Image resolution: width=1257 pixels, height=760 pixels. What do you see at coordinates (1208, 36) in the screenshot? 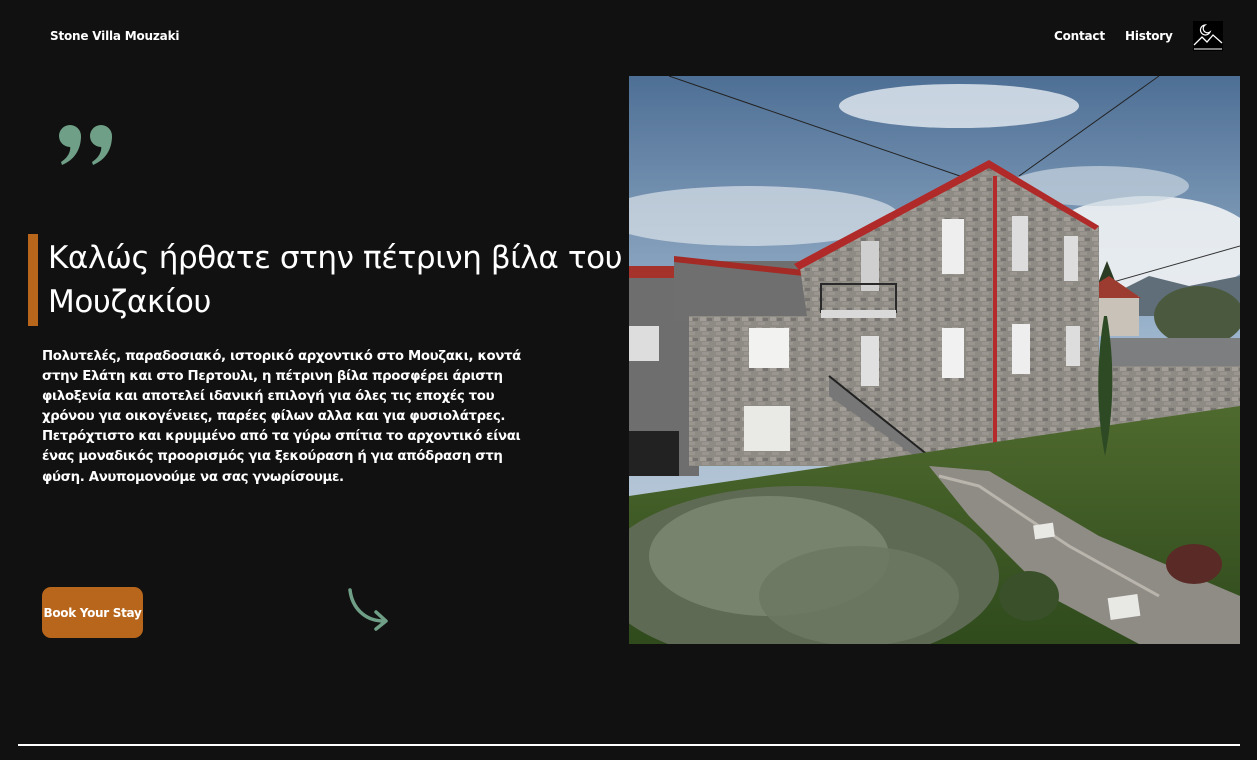
I see `moon-mountain-icon` at bounding box center [1208, 36].